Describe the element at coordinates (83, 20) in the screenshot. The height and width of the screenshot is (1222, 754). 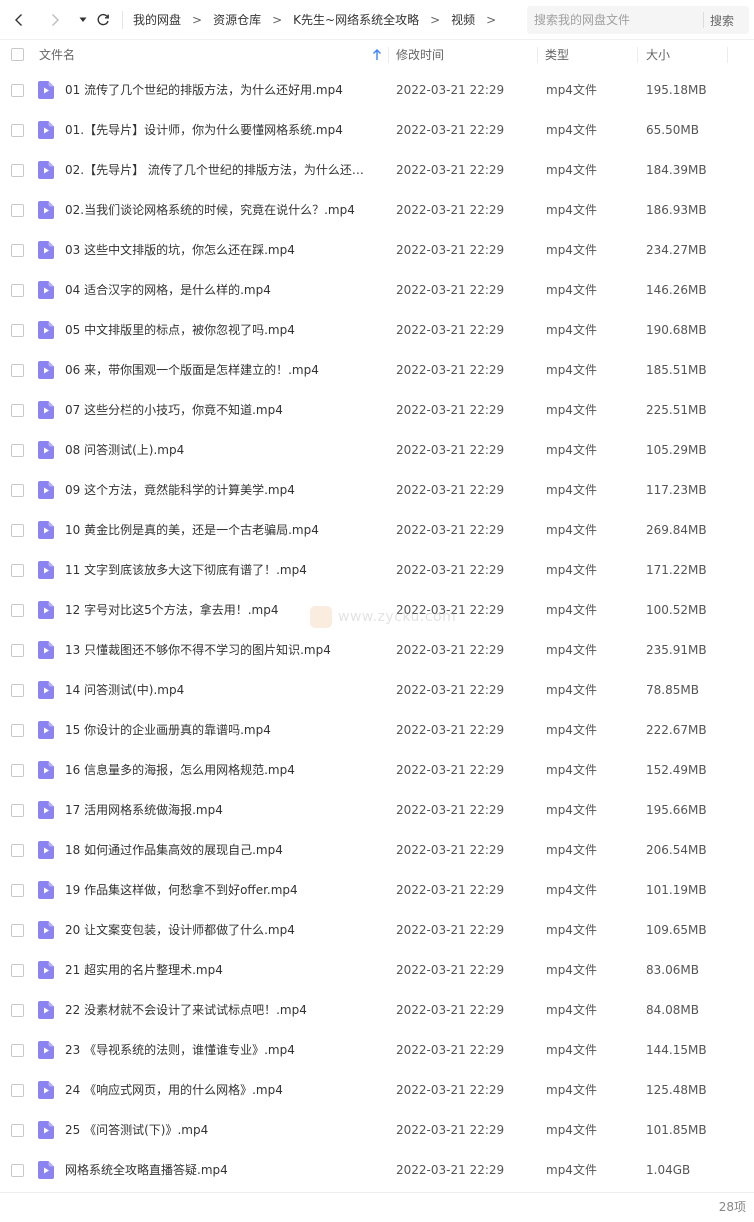
I see `history-dropdown-button` at that location.